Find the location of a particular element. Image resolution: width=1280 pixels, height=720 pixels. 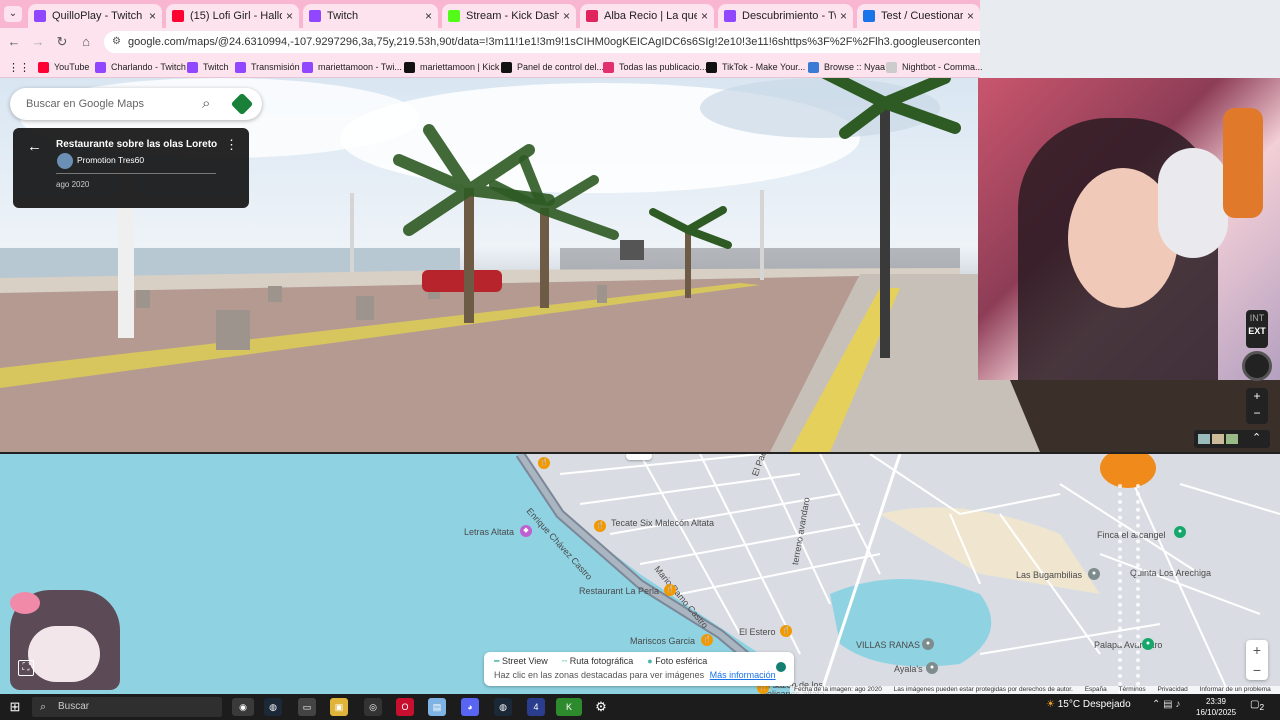

system-tray-icons: ⌃ ▤ ♪ is located at coordinates (1166, 704).